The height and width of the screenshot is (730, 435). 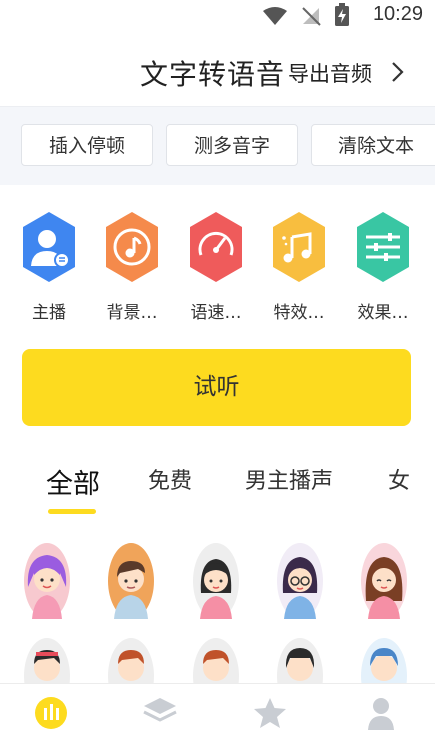 What do you see at coordinates (217, 706) in the screenshot?
I see `bottom-nav` at bounding box center [217, 706].